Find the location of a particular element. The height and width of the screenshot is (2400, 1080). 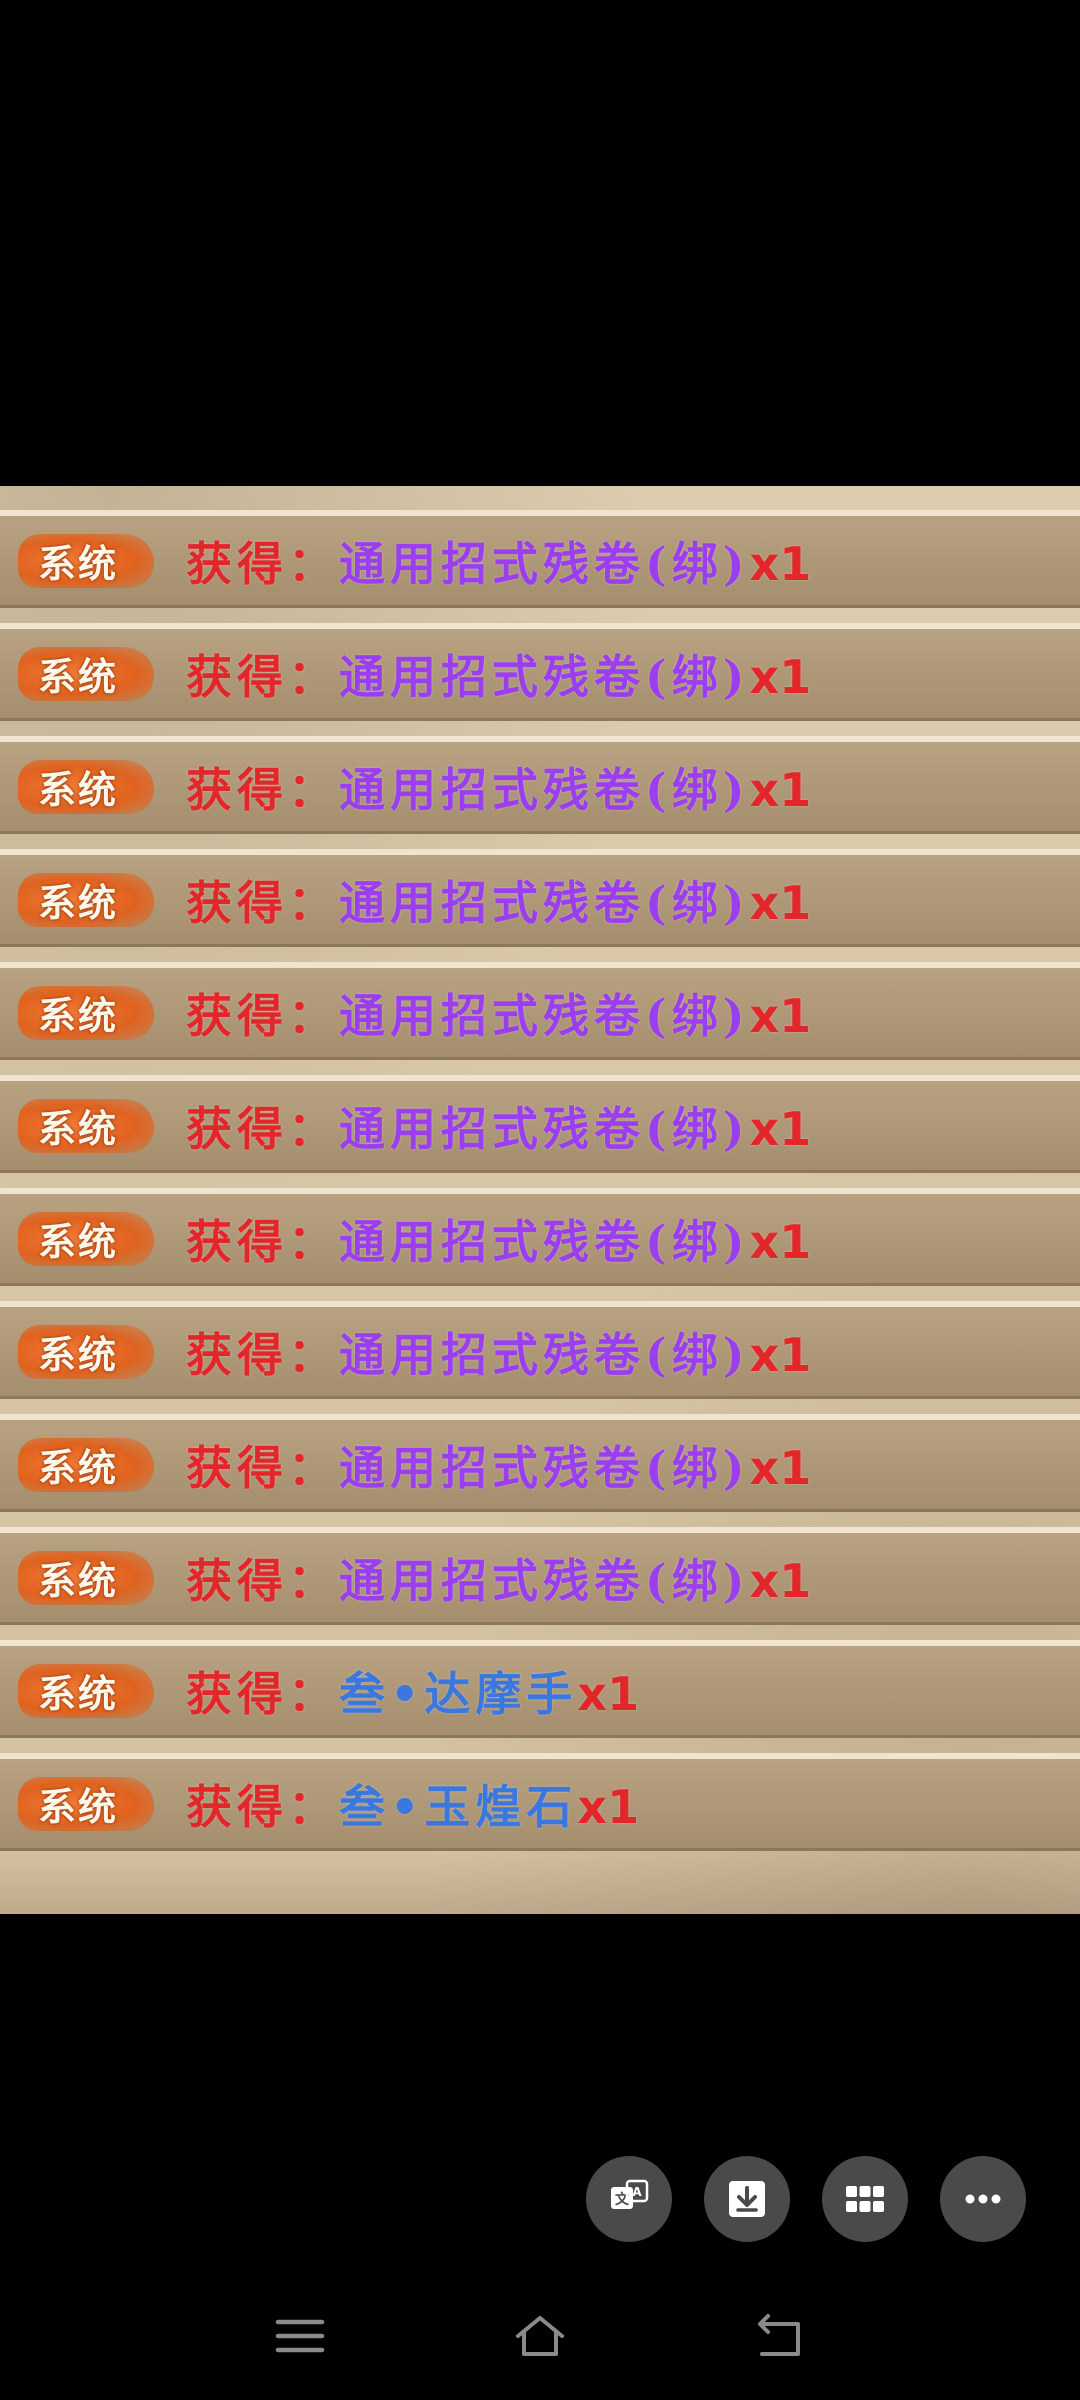

log-message: 获得：叁•玉煌石x1 is located at coordinates (412, 1804).